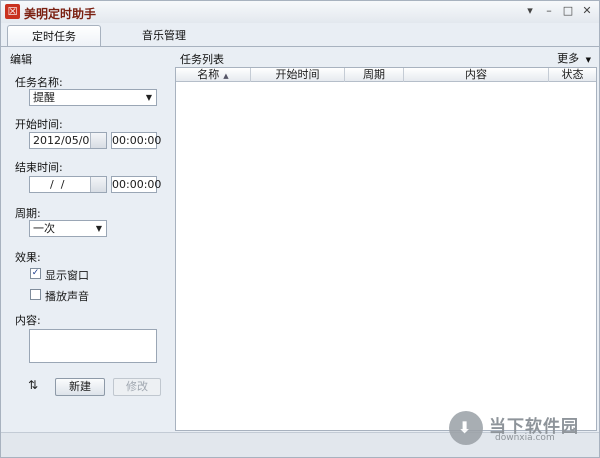 Image resolution: width=600 pixels, height=458 pixels. Describe the element at coordinates (67, 275) in the screenshot. I see `show-window-label: 显示窗口` at that location.